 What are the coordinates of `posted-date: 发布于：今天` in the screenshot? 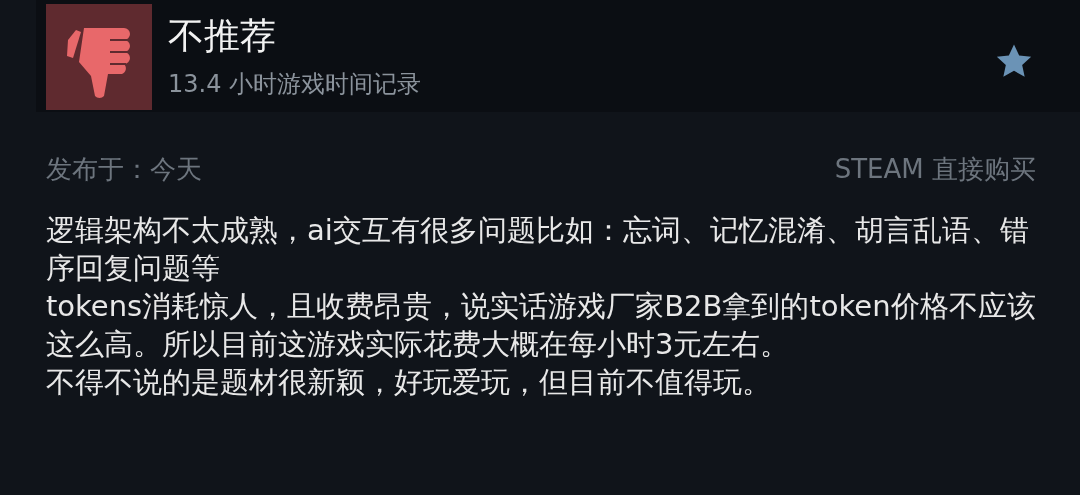 It's located at (124, 169).